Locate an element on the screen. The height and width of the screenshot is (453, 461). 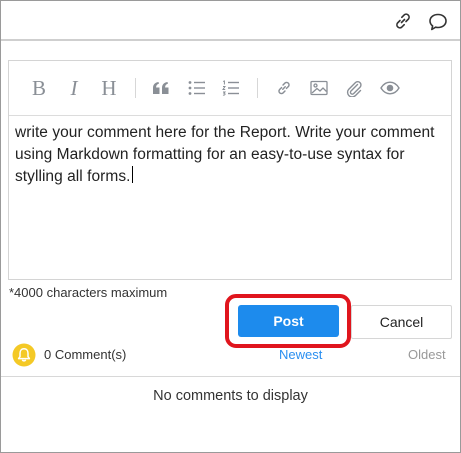
panel-header is located at coordinates (230, 21).